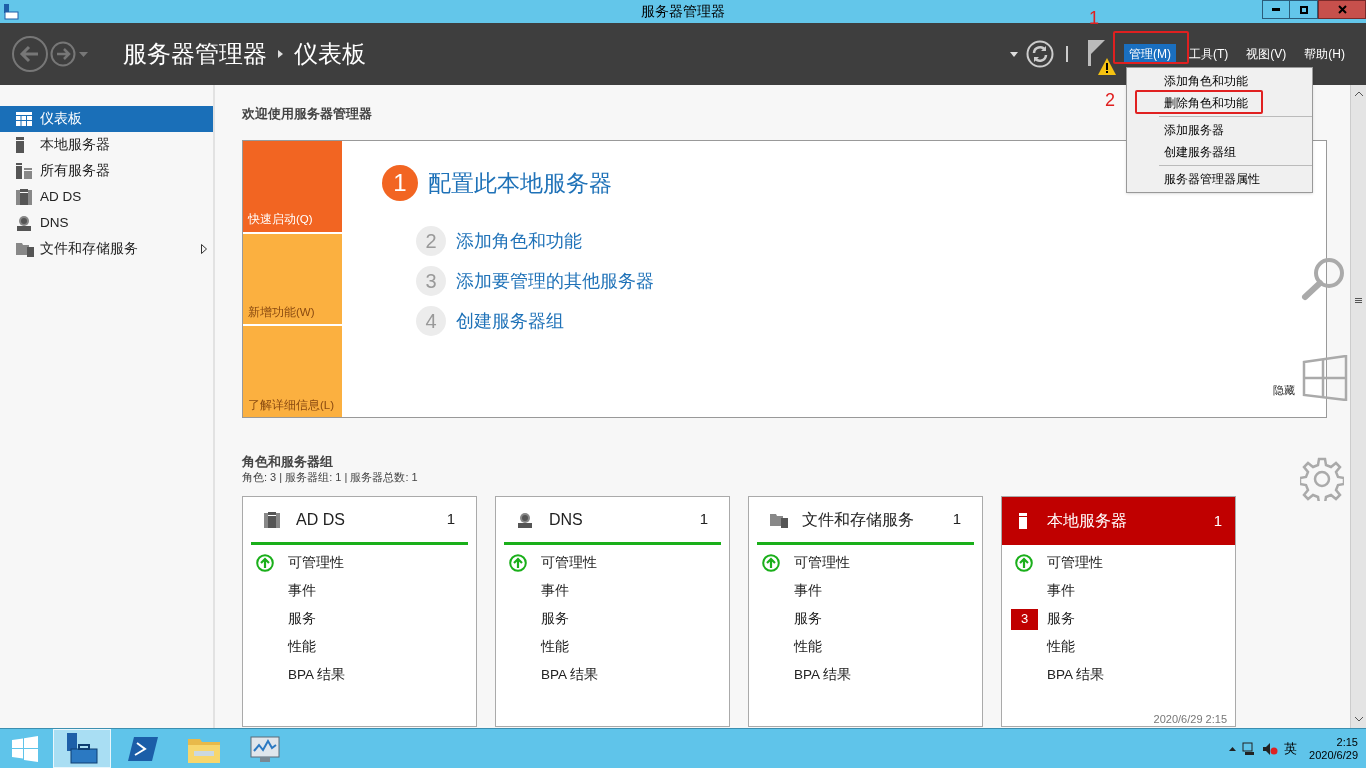 Image resolution: width=1366 pixels, height=768 pixels. I want to click on sidebar-item: 所有服务器, so click(106, 171).